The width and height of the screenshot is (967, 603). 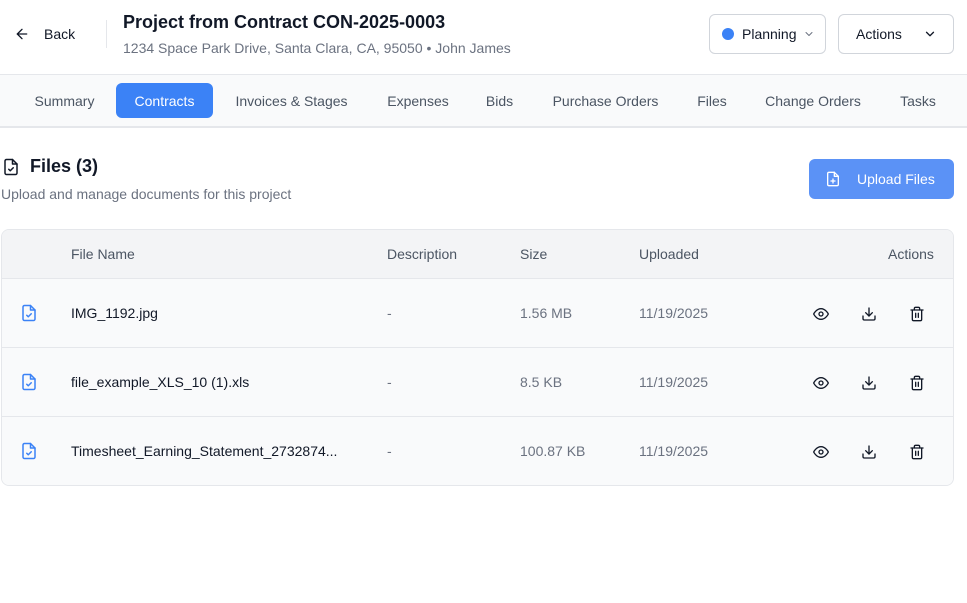 I want to click on status-dropdown: Planning, so click(x=767, y=34).